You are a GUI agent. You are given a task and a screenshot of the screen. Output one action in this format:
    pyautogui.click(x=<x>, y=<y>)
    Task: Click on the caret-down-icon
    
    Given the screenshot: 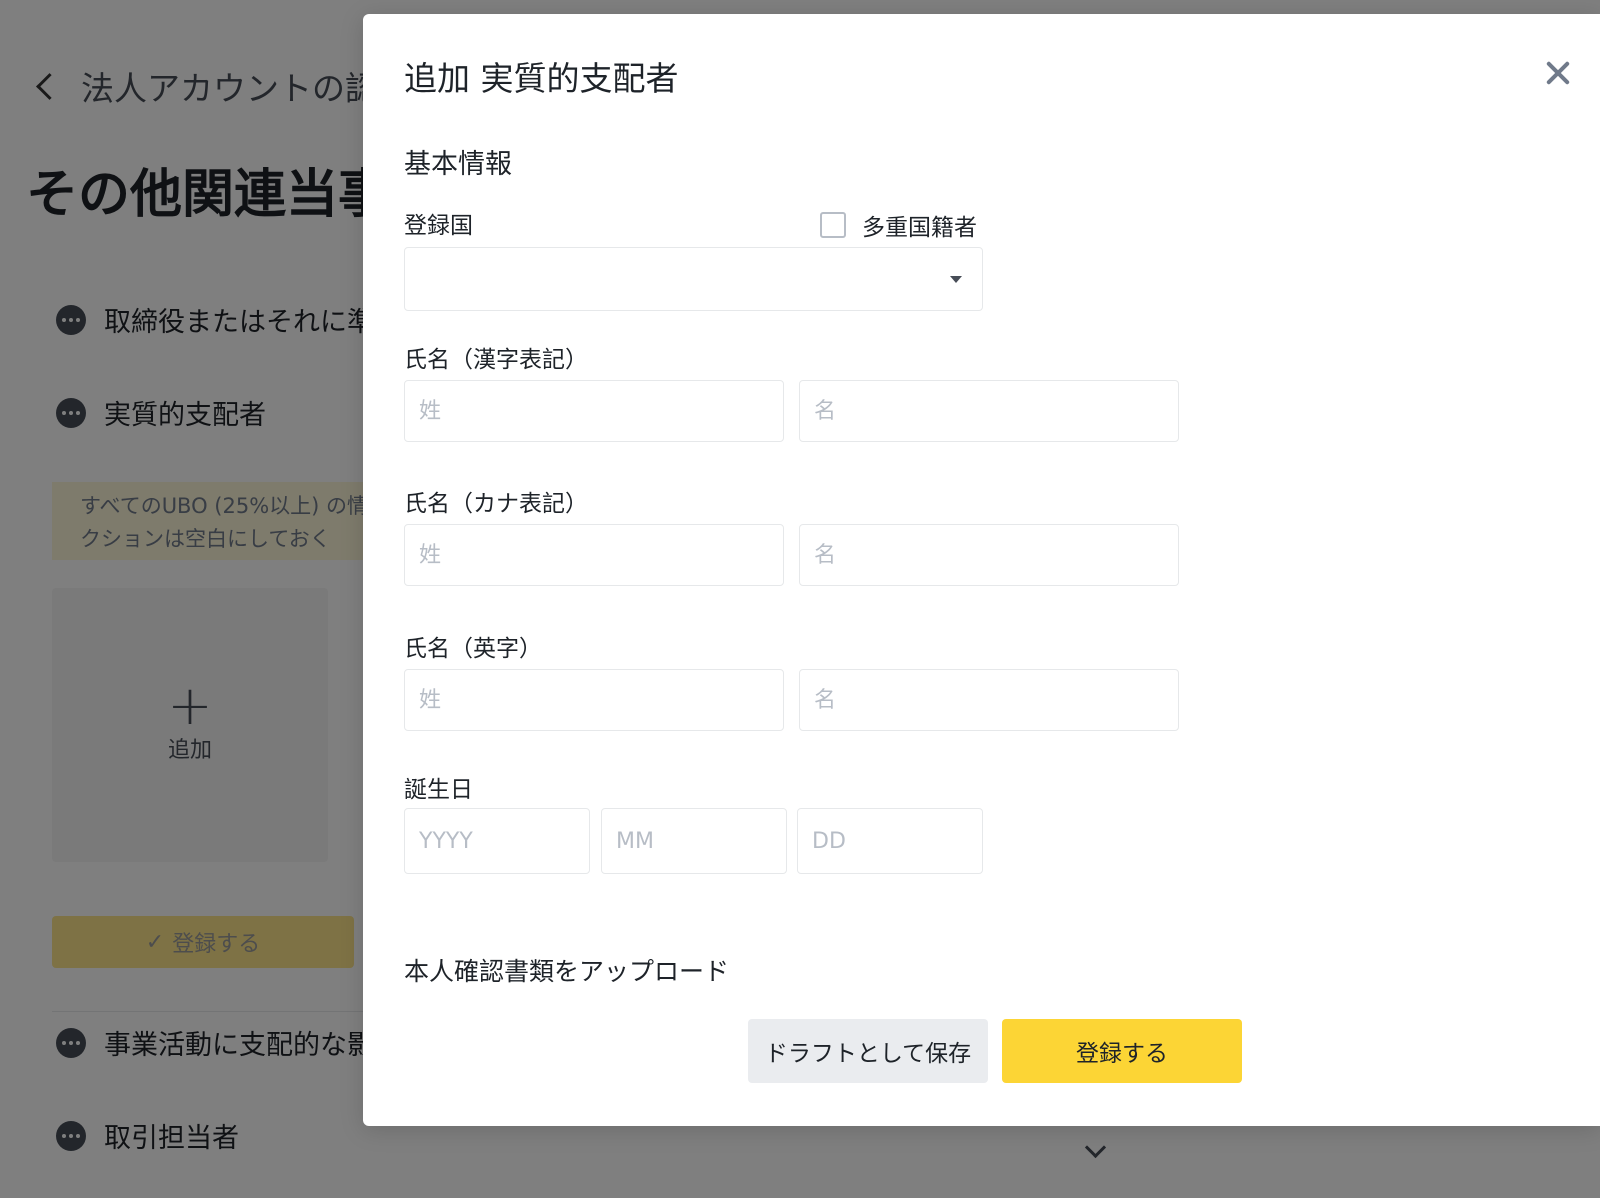 What is the action you would take?
    pyautogui.click(x=956, y=279)
    